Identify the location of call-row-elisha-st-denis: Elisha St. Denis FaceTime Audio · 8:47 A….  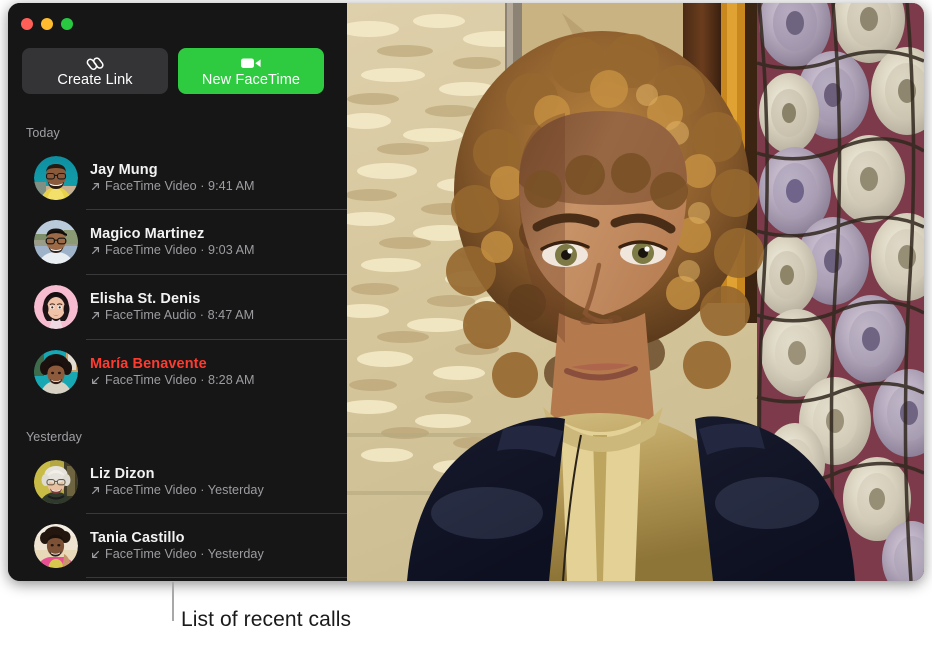
(177, 307).